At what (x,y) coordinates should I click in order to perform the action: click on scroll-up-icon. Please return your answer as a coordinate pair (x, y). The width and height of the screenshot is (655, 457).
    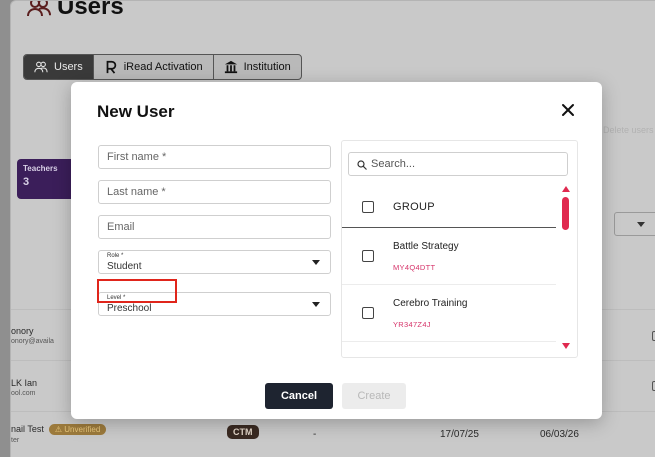
    Looking at the image, I should click on (566, 189).